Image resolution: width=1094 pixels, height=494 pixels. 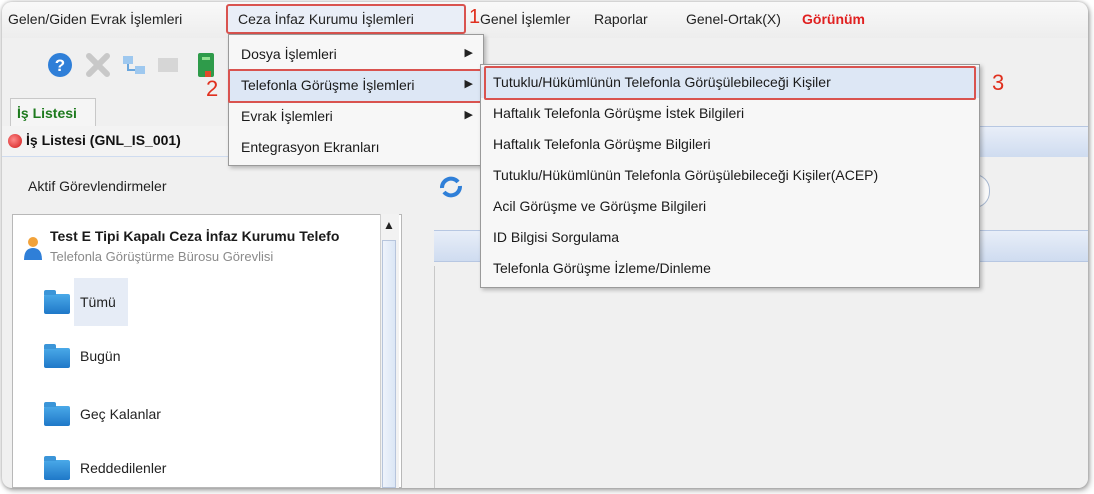 What do you see at coordinates (33, 248) in the screenshot?
I see `user-icon` at bounding box center [33, 248].